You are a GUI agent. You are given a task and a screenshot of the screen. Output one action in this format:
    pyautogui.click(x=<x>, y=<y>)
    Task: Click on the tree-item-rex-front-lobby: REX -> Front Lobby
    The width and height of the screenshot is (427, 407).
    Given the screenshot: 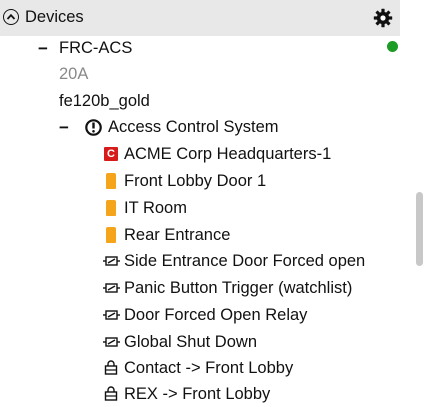 What is the action you would take?
    pyautogui.click(x=197, y=394)
    